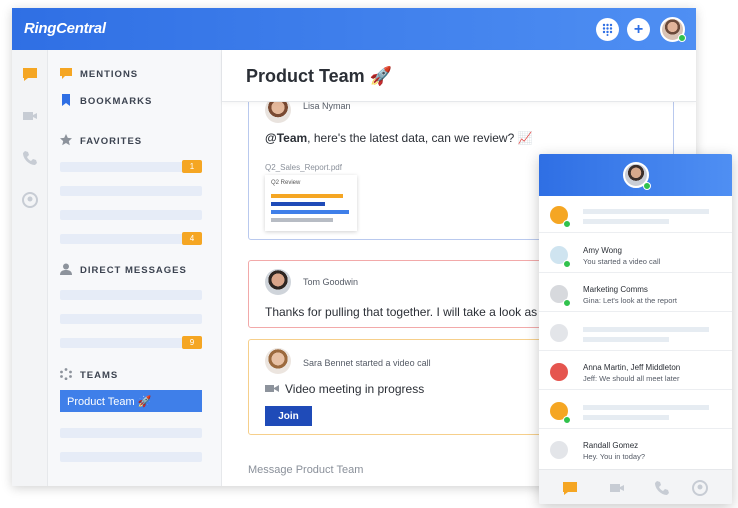 The image size is (738, 508). What do you see at coordinates (611, 445) in the screenshot?
I see `conversation-name: Randall Gomez` at bounding box center [611, 445].